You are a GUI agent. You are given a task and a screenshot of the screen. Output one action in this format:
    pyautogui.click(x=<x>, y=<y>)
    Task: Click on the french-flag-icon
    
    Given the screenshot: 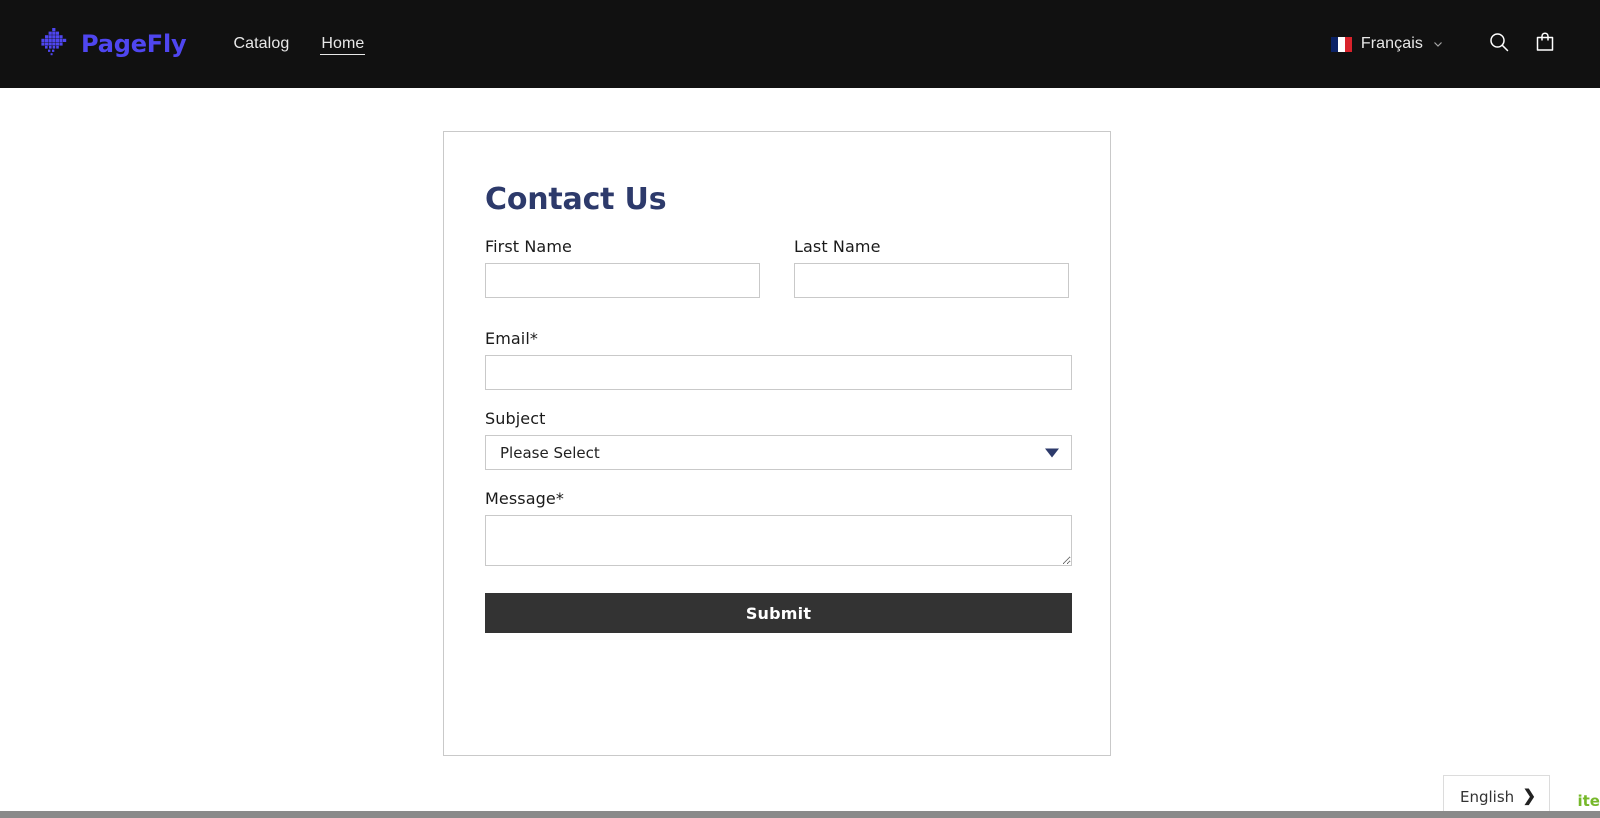 What is the action you would take?
    pyautogui.click(x=1341, y=44)
    